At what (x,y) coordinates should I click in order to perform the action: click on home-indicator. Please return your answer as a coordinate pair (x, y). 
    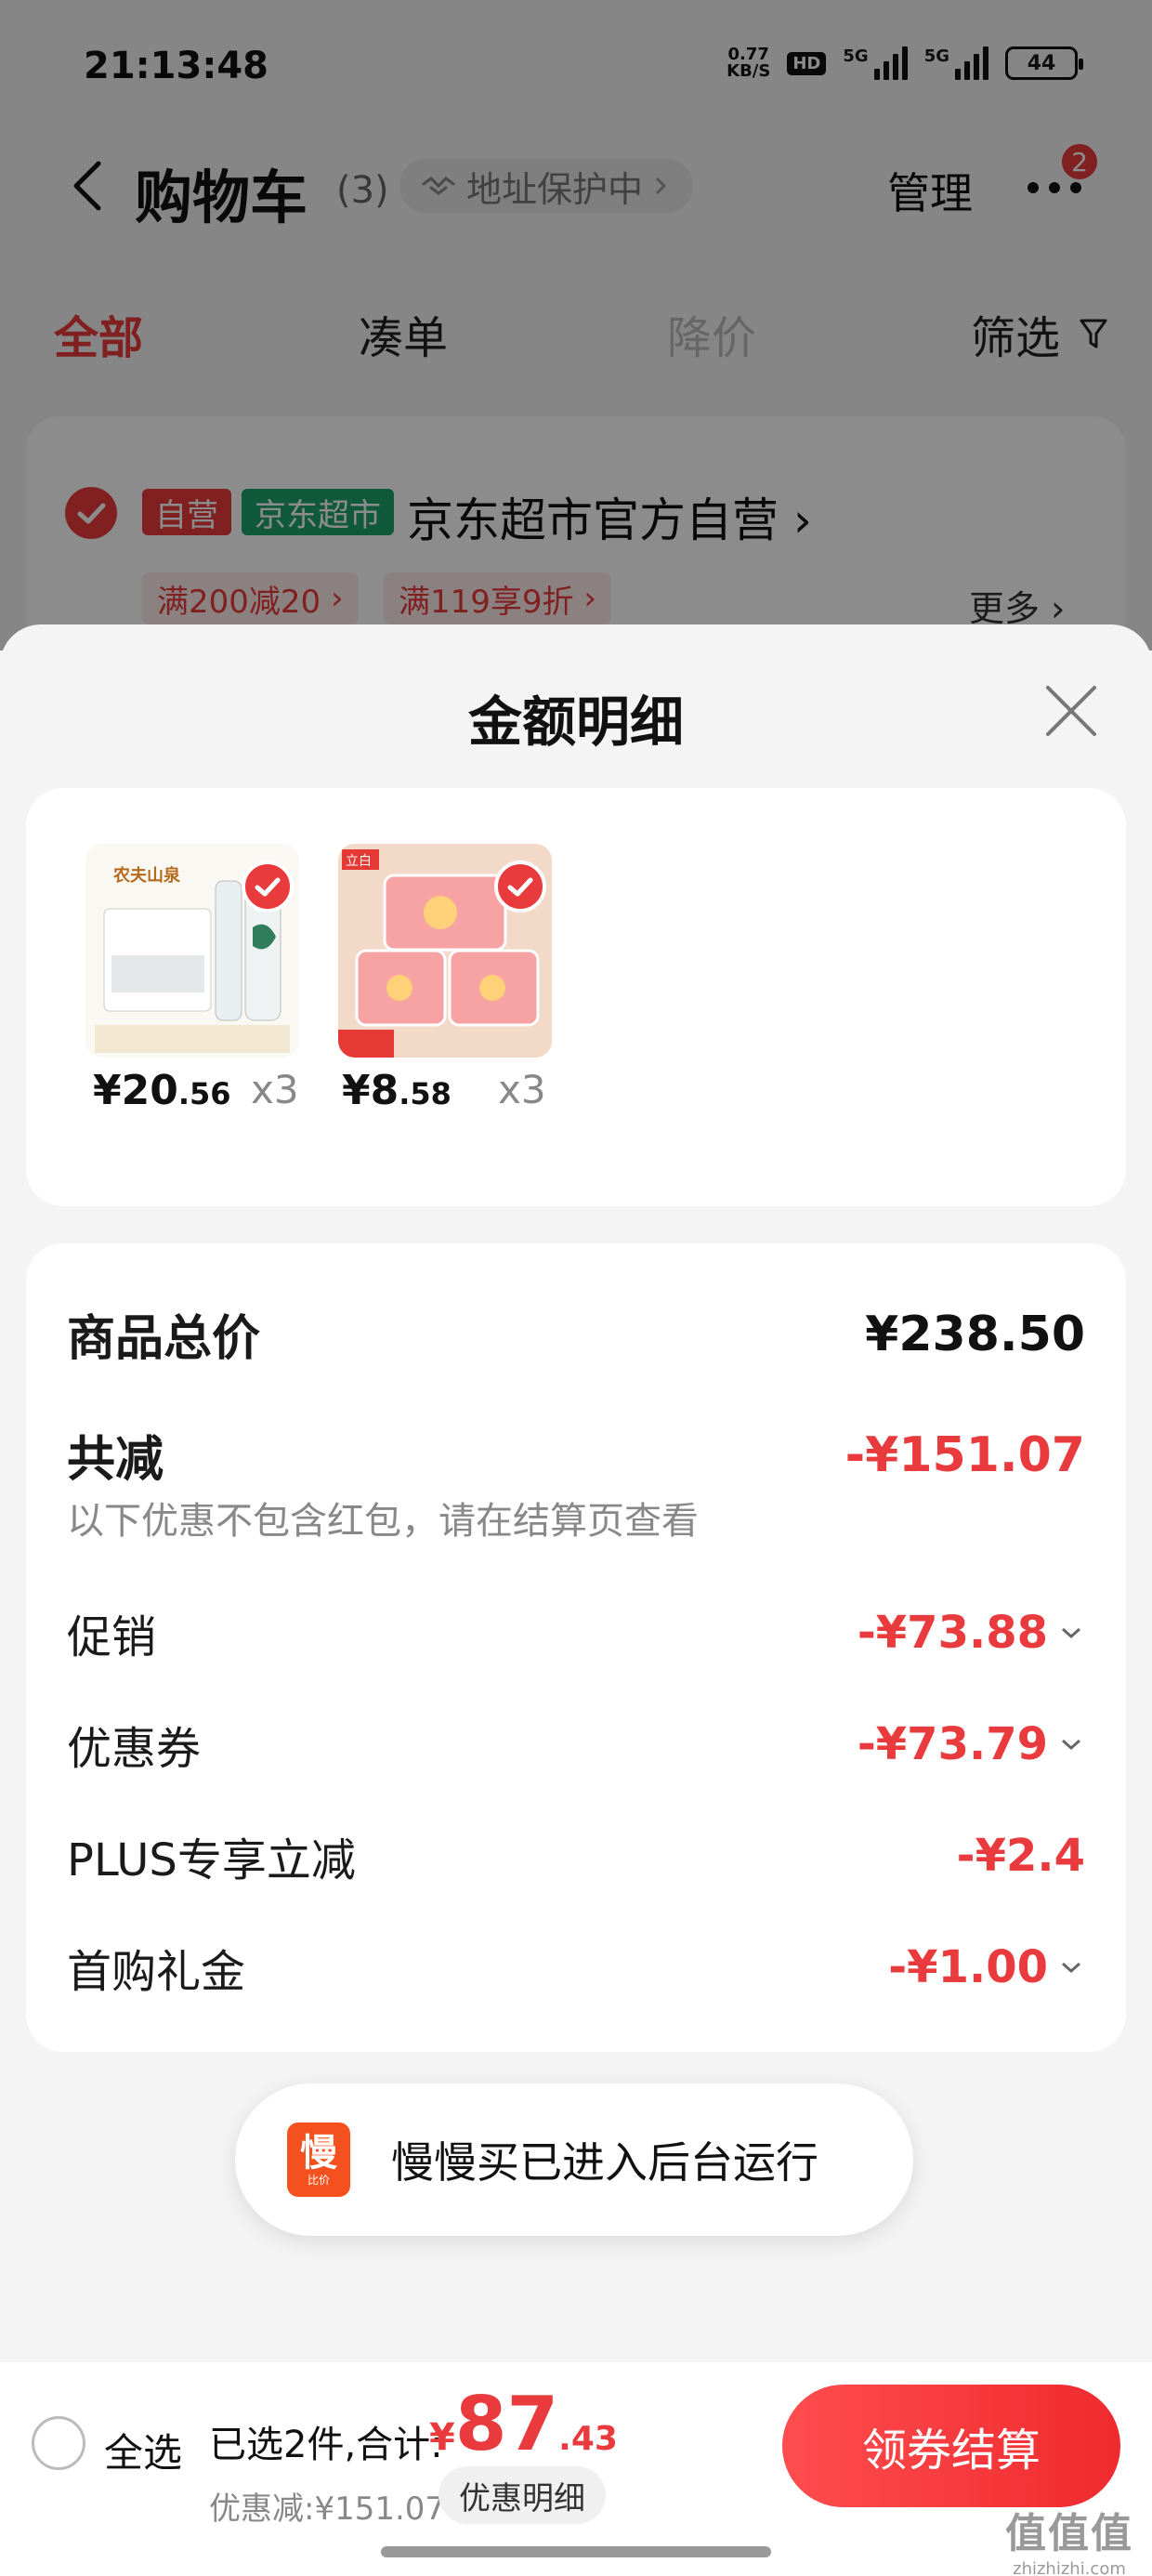
    Looking at the image, I should click on (576, 2551).